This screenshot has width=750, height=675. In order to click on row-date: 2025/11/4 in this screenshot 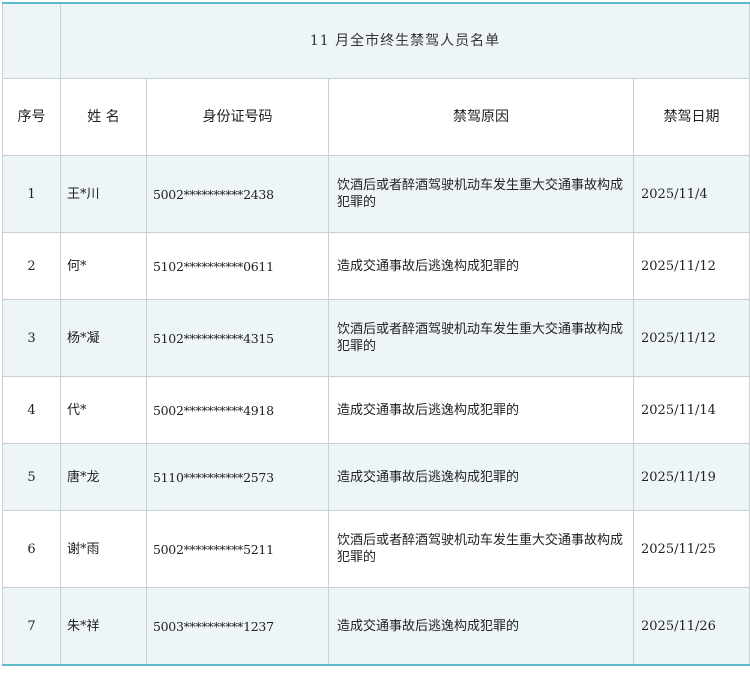, I will do `click(691, 194)`.